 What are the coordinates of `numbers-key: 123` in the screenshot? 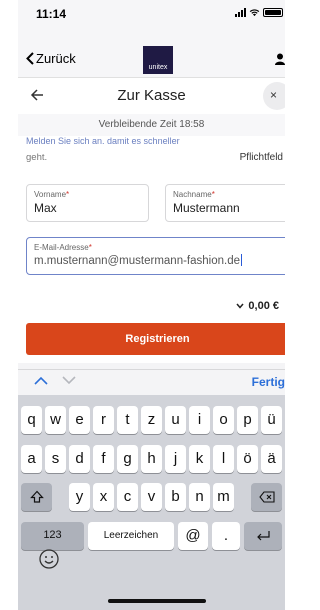 It's located at (52, 536).